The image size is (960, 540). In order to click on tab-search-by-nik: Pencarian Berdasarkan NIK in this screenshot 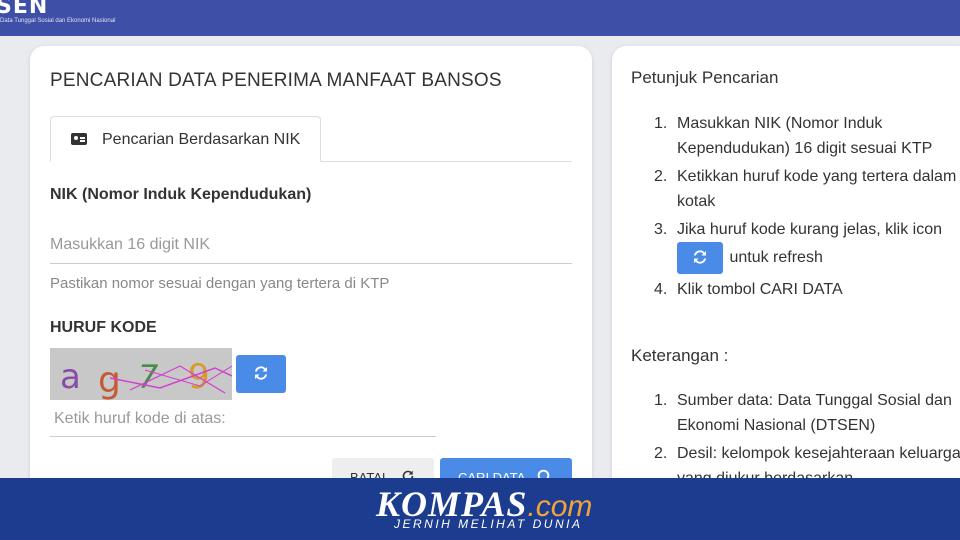, I will do `click(185, 139)`.